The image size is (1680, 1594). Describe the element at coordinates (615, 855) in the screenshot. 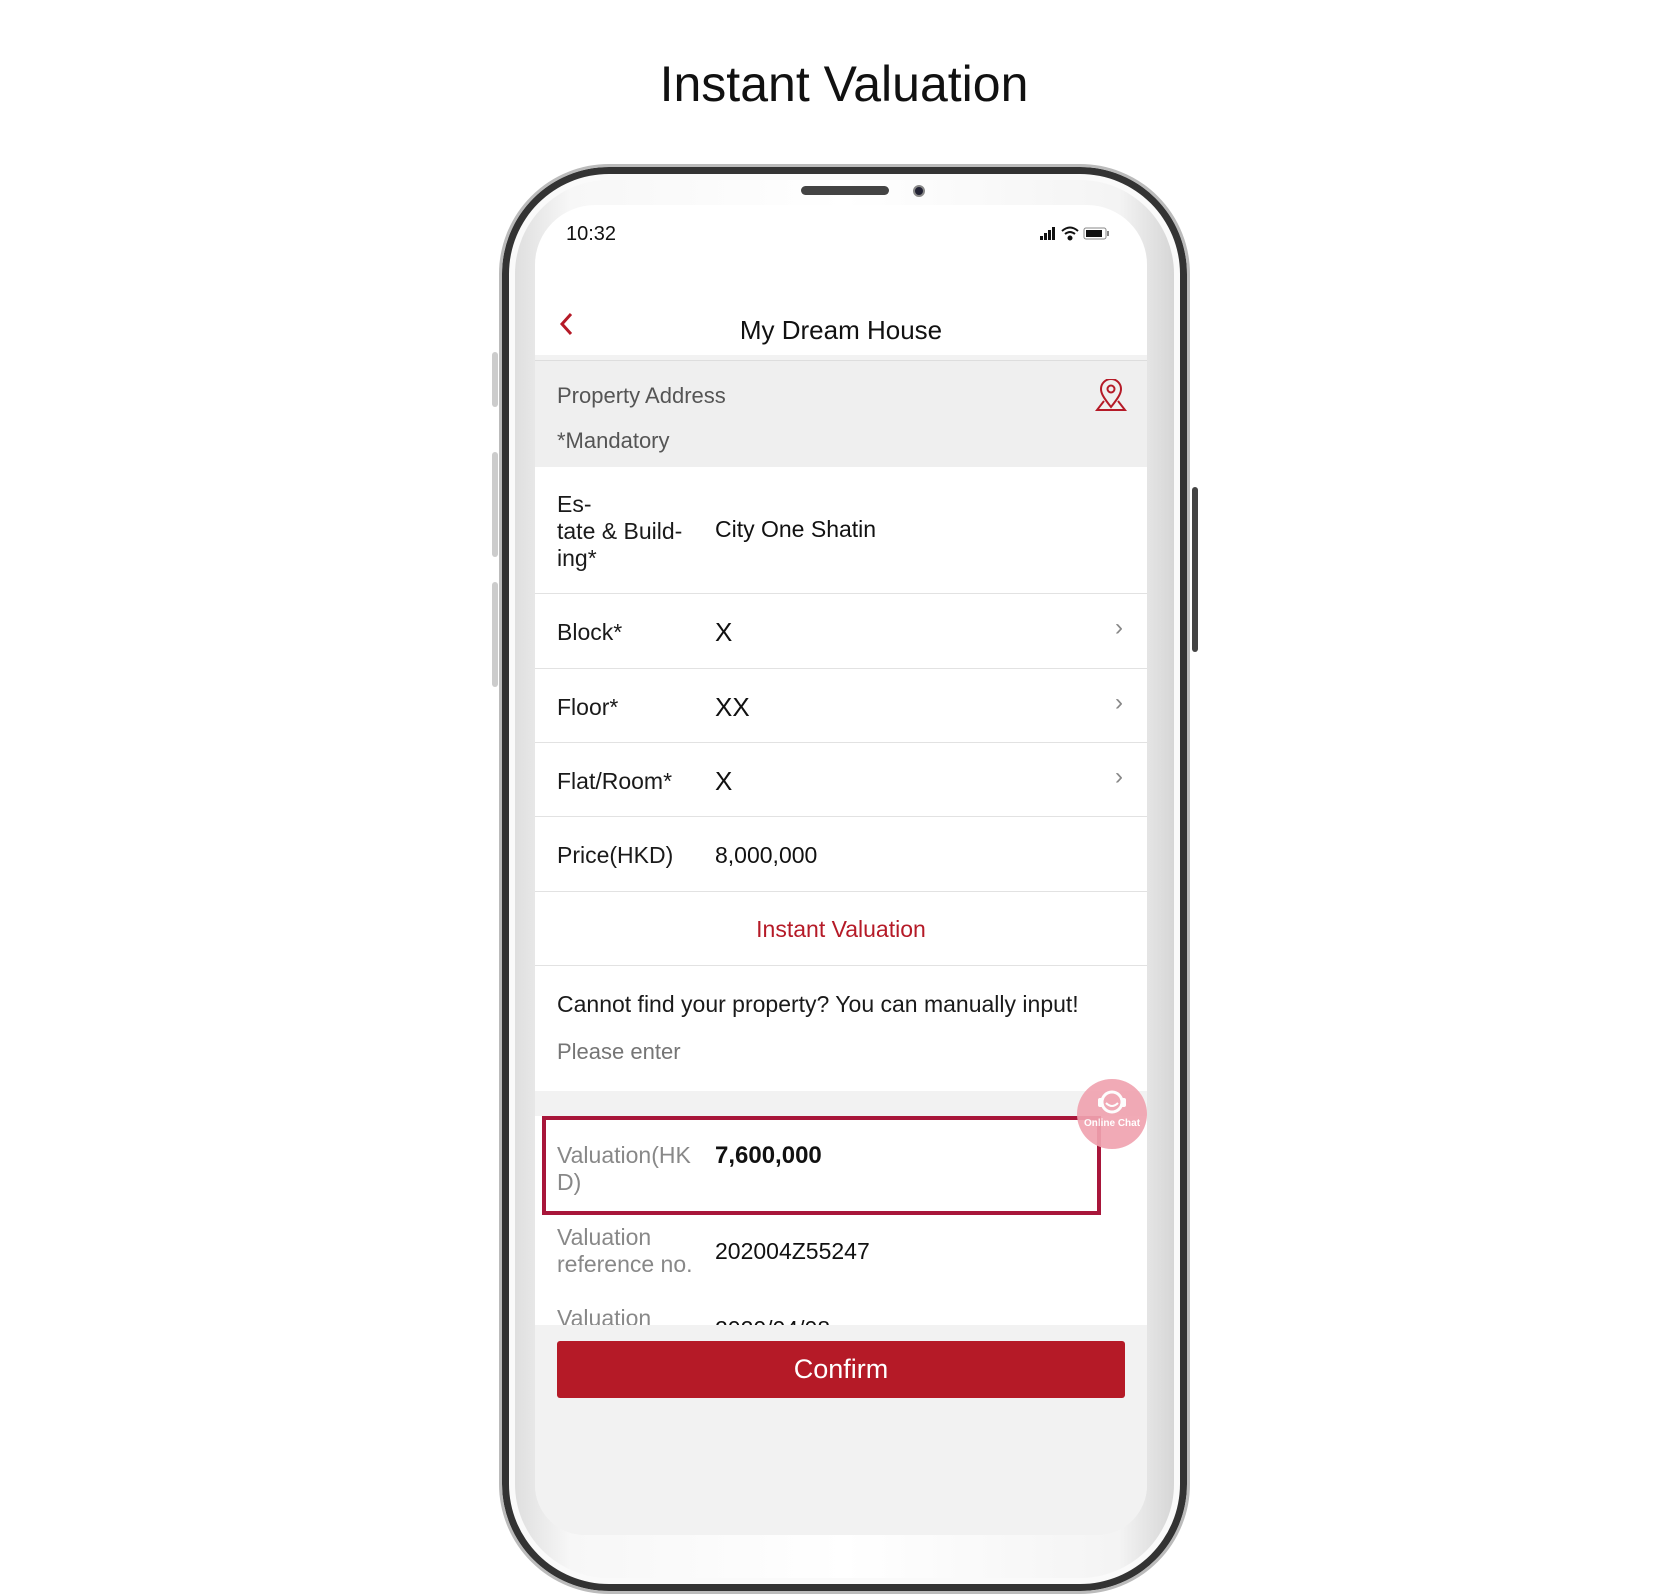

I see `field-label: Price(HKD)` at that location.